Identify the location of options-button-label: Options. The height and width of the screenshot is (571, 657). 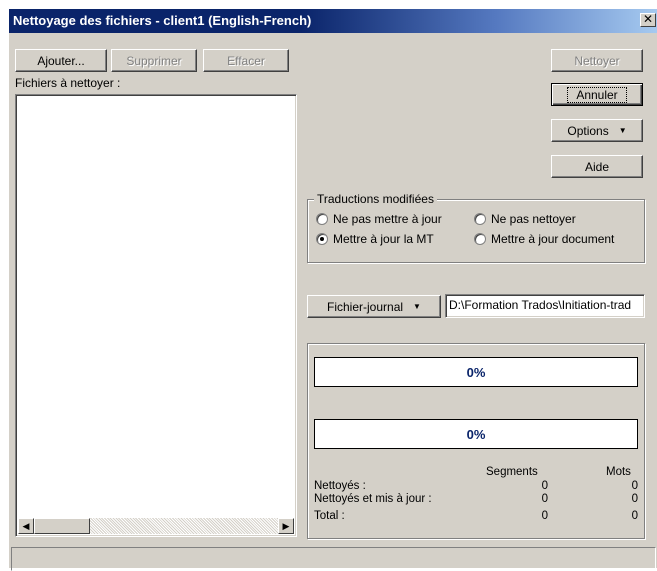
(588, 130).